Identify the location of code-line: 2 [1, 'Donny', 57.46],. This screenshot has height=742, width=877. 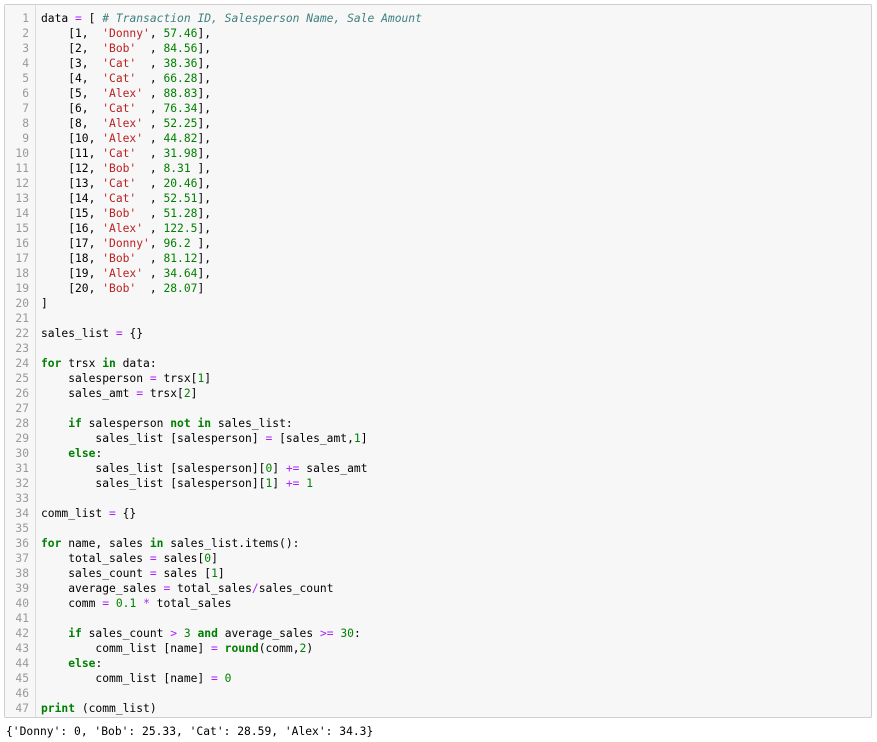
(438, 33).